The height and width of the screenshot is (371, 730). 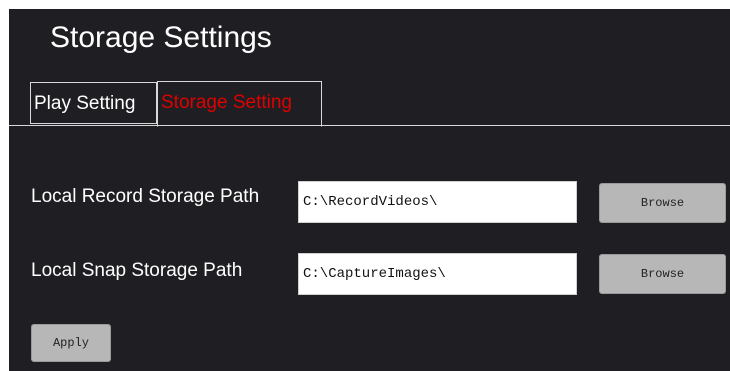 I want to click on record-path-label: Local Record Storage Path, so click(x=145, y=196).